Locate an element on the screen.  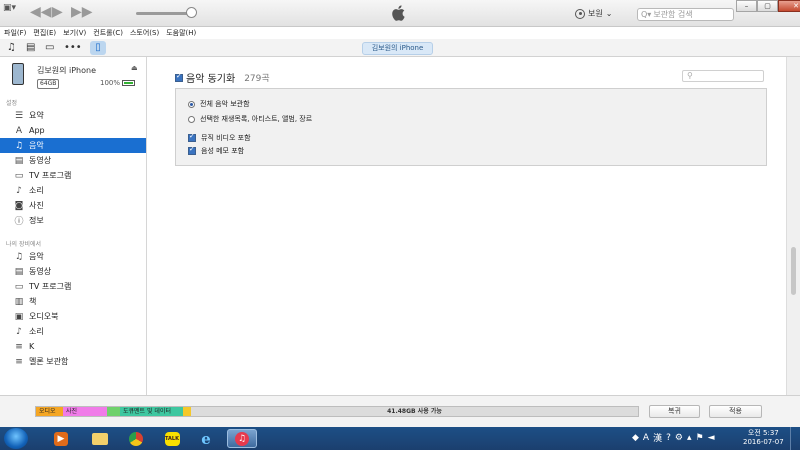
capacity-segment-documents: 도큐멘트 및 데이터 is located at coordinates (151, 411).